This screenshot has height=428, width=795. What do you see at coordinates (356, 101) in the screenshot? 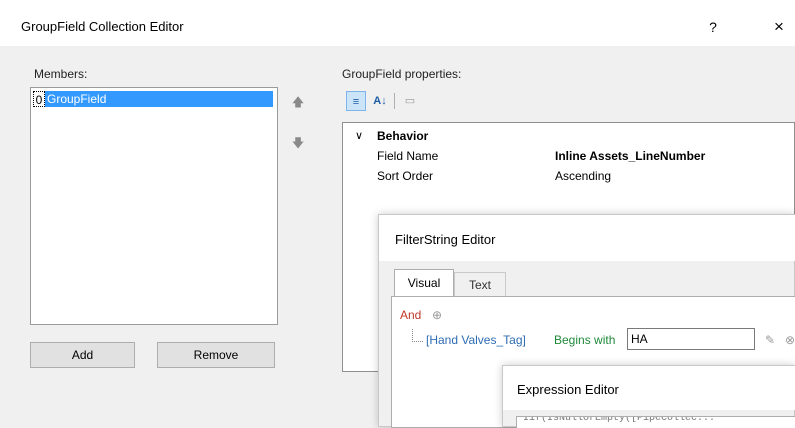
I see `categorized-icon: ≡` at bounding box center [356, 101].